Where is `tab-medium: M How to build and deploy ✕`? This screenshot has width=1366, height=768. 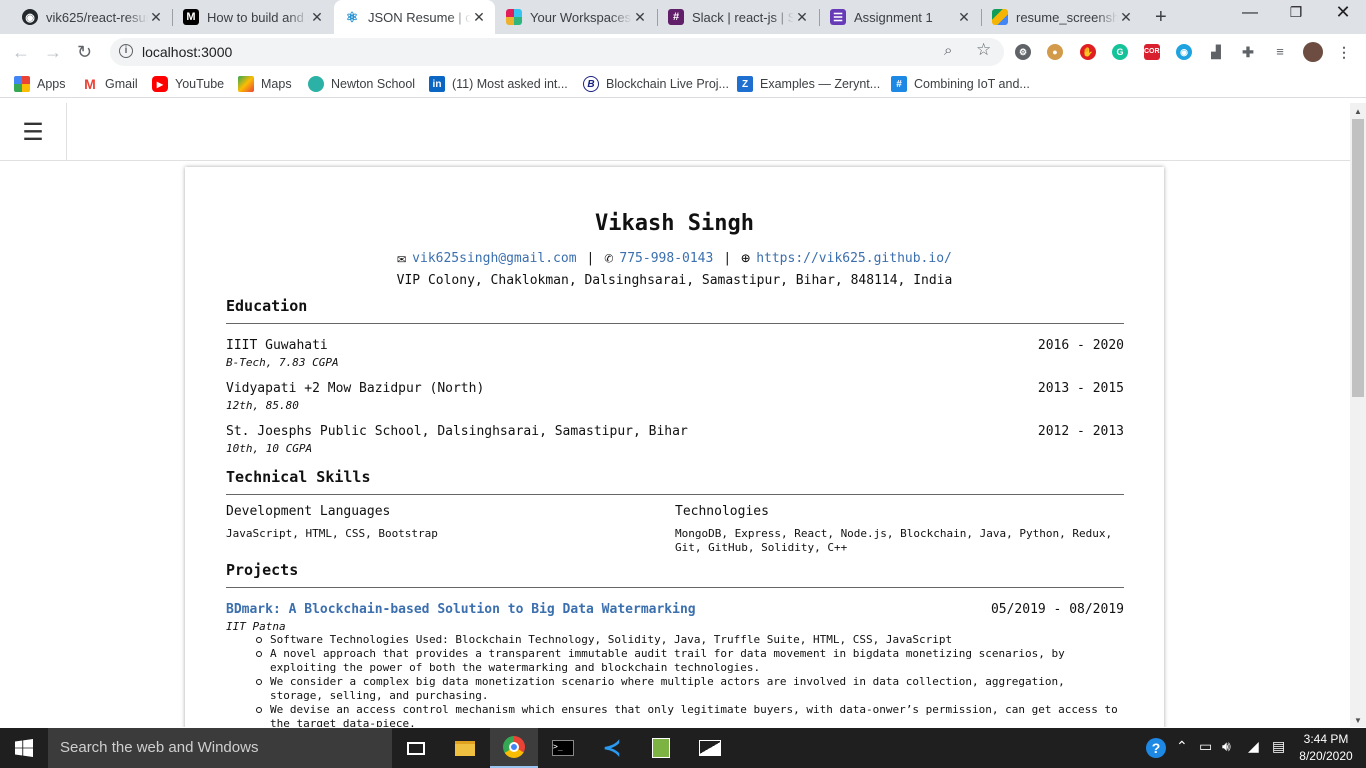 tab-medium: M How to build and deploy ✕ is located at coordinates (253, 17).